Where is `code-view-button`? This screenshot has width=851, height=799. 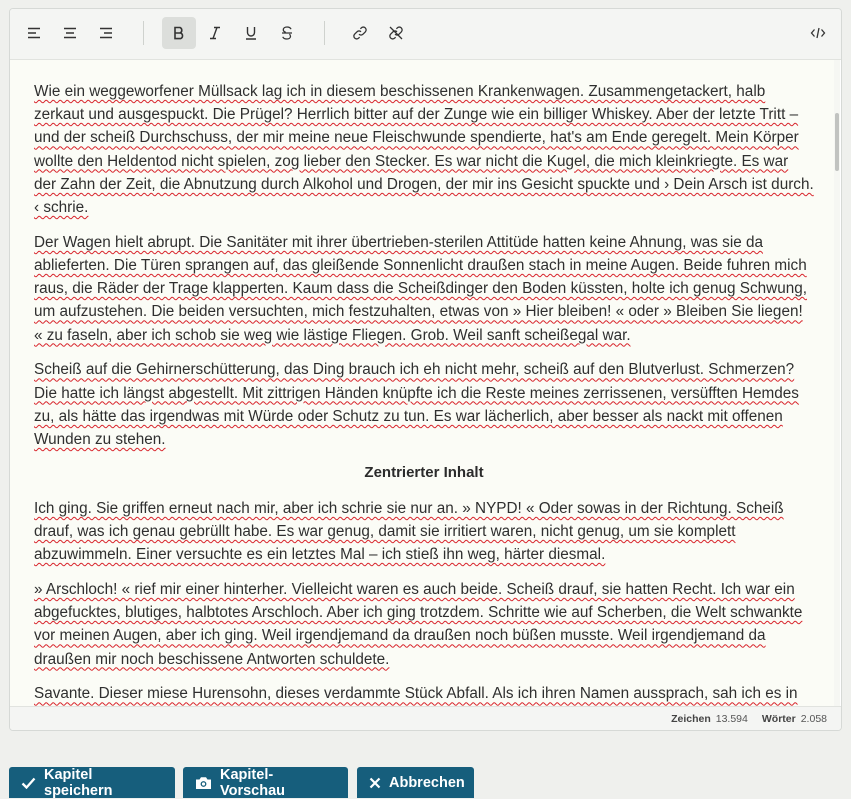 code-view-button is located at coordinates (818, 33).